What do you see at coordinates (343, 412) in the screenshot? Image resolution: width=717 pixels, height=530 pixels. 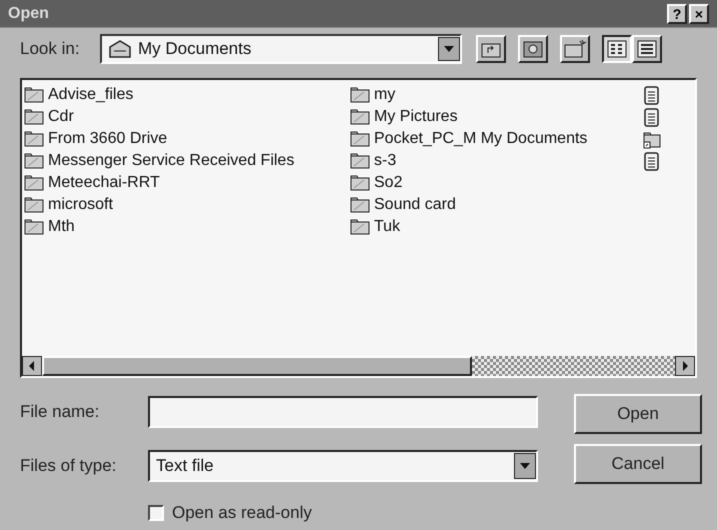 I see `file-name-field` at bounding box center [343, 412].